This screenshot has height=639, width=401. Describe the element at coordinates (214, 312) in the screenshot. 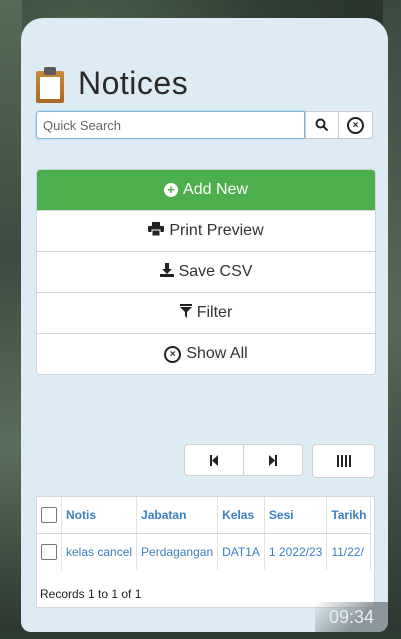

I see `filter-label: Filter` at that location.